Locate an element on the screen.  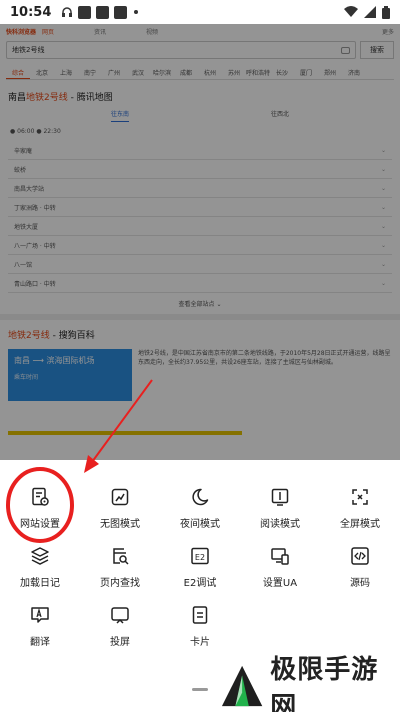
reading-mode-icon is located at coordinates (280, 497).